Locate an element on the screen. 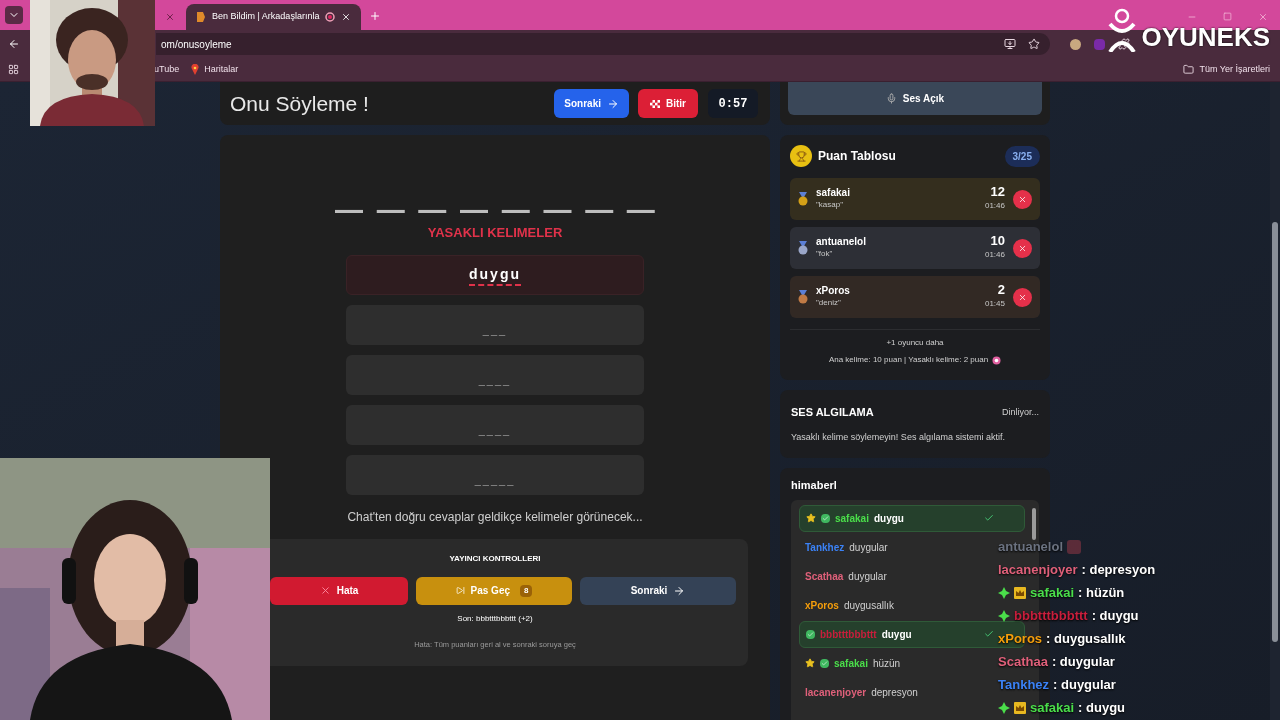 The height and width of the screenshot is (720, 1280). chat-channel: himaberl is located at coordinates (814, 485).